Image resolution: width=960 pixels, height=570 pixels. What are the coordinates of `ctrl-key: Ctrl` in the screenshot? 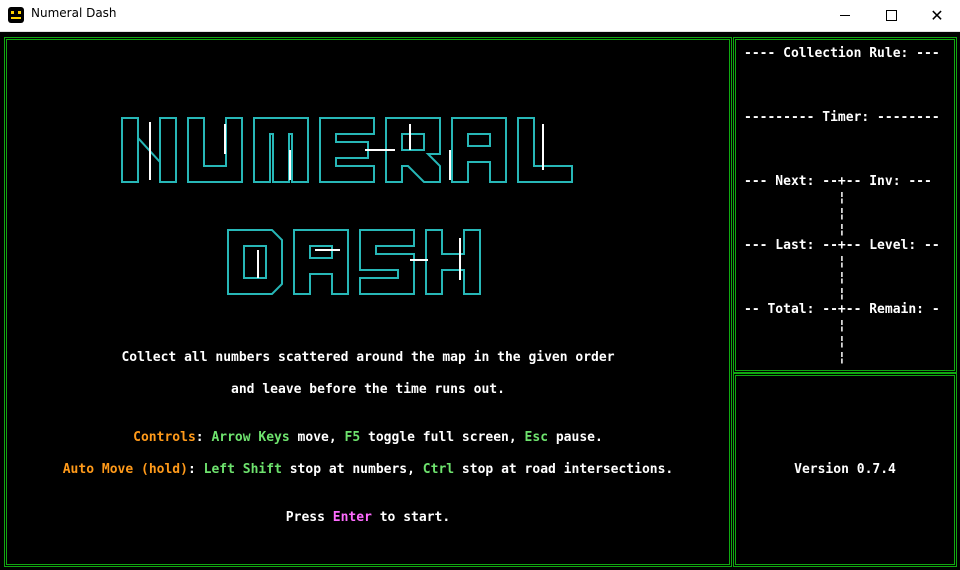 It's located at (438, 469).